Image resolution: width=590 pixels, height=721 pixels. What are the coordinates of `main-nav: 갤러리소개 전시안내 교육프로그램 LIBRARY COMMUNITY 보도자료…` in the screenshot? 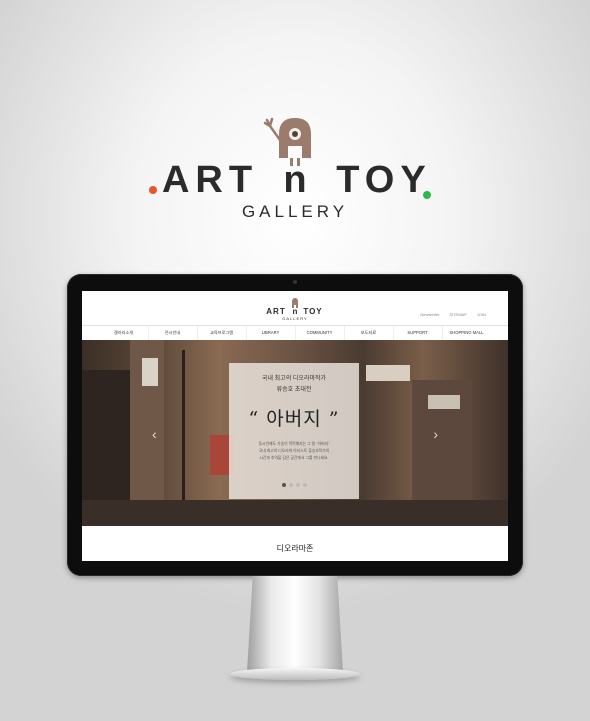 It's located at (295, 333).